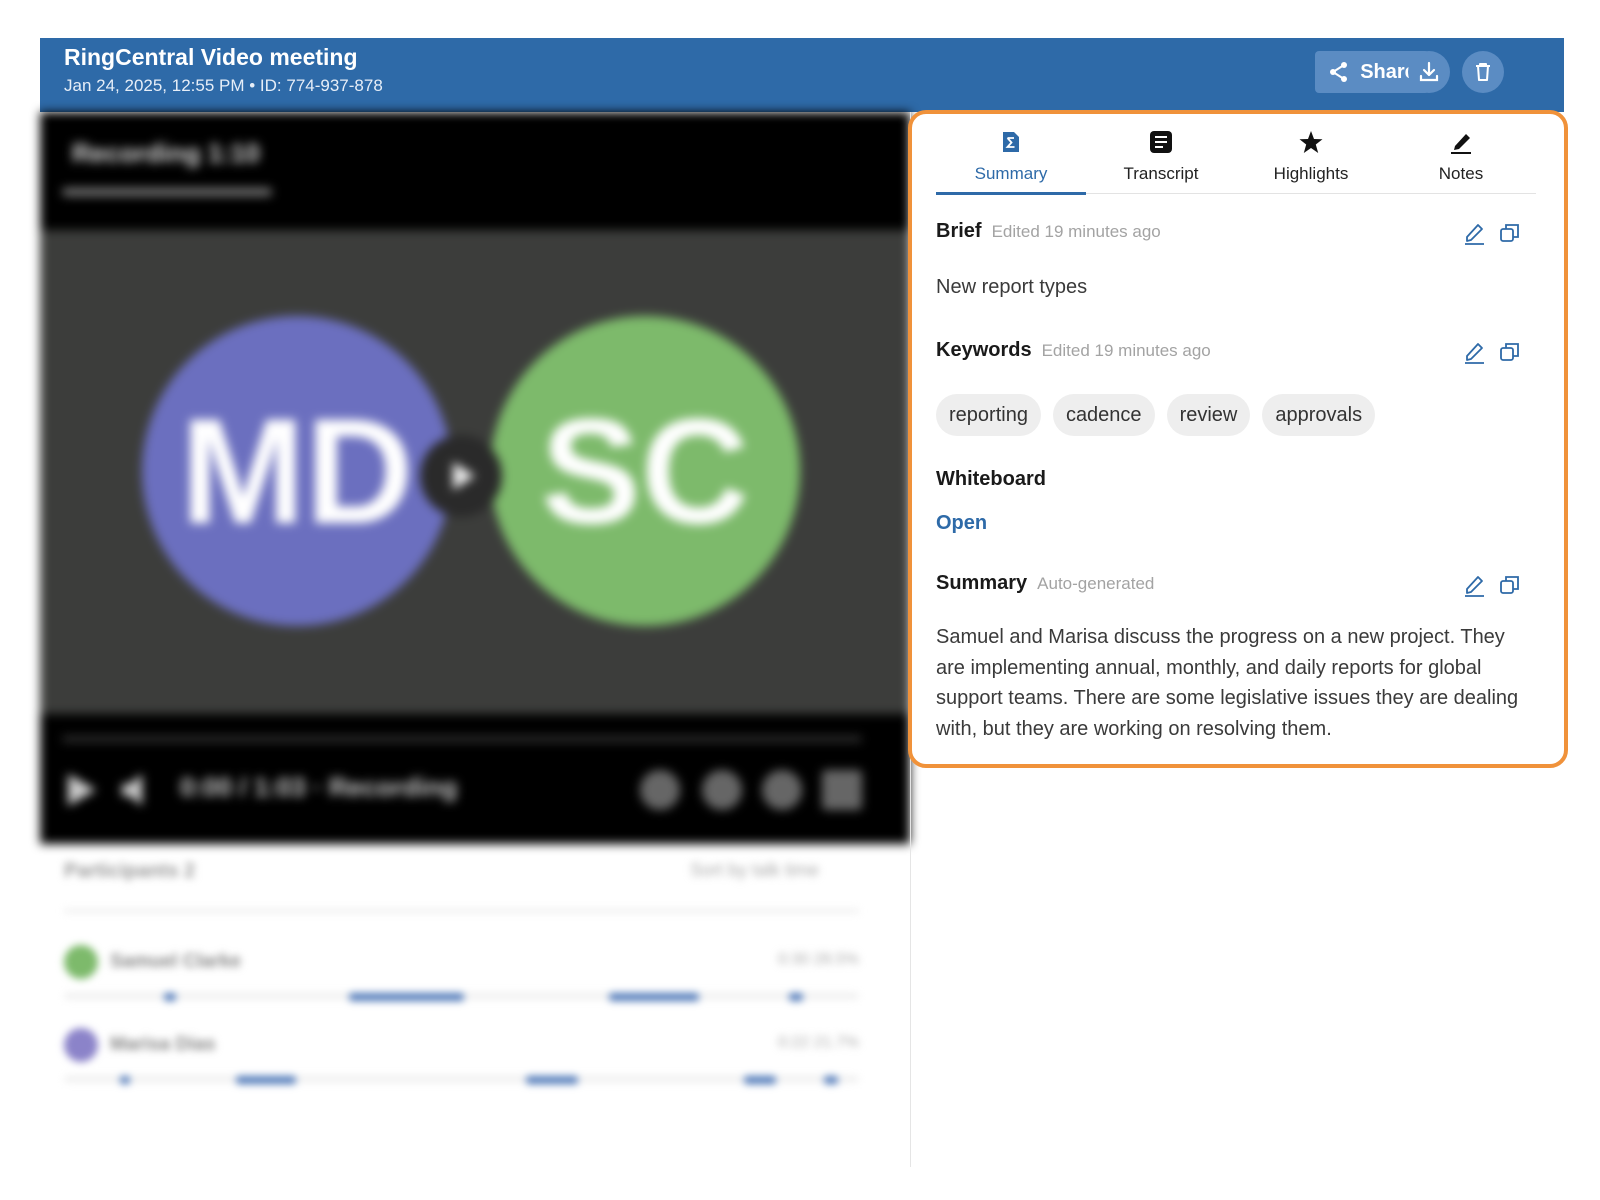  What do you see at coordinates (1475, 352) in the screenshot?
I see `keywords-edit-icon` at bounding box center [1475, 352].